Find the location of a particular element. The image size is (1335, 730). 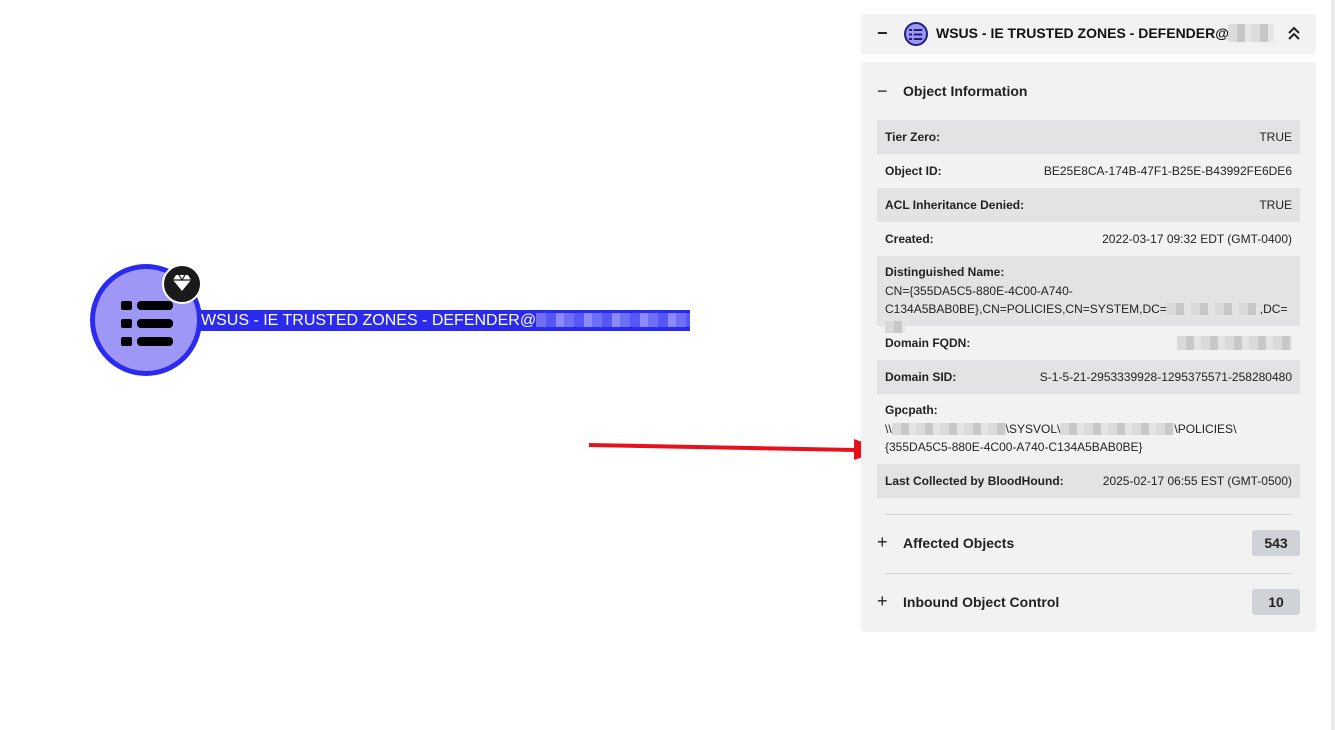

section-title: Affected Objects is located at coordinates (959, 543).